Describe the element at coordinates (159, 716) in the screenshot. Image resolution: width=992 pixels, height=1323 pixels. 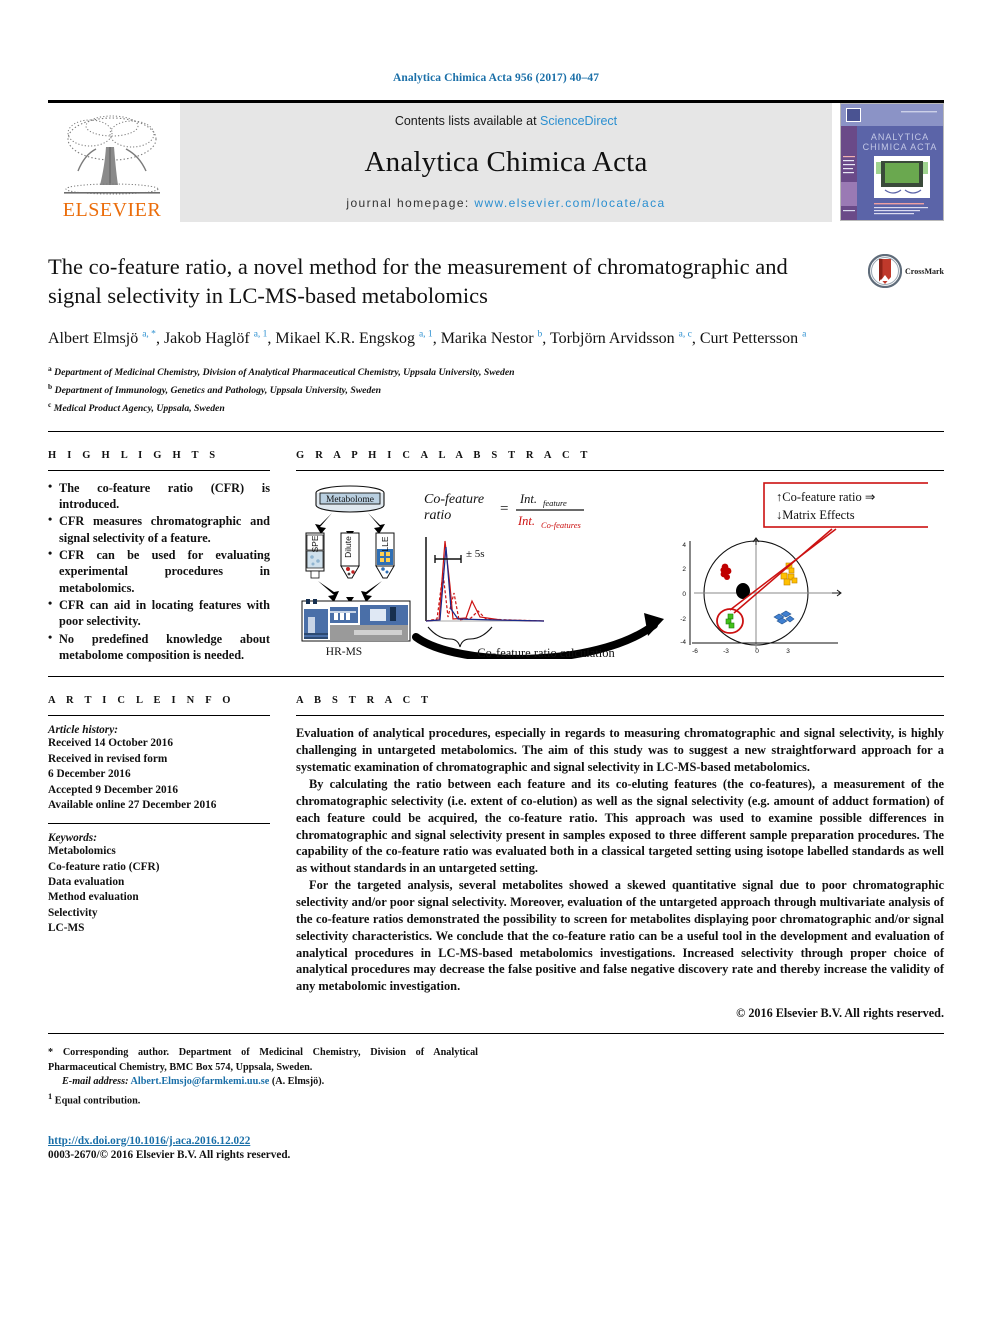
I see `article-info-heading-rule` at that location.